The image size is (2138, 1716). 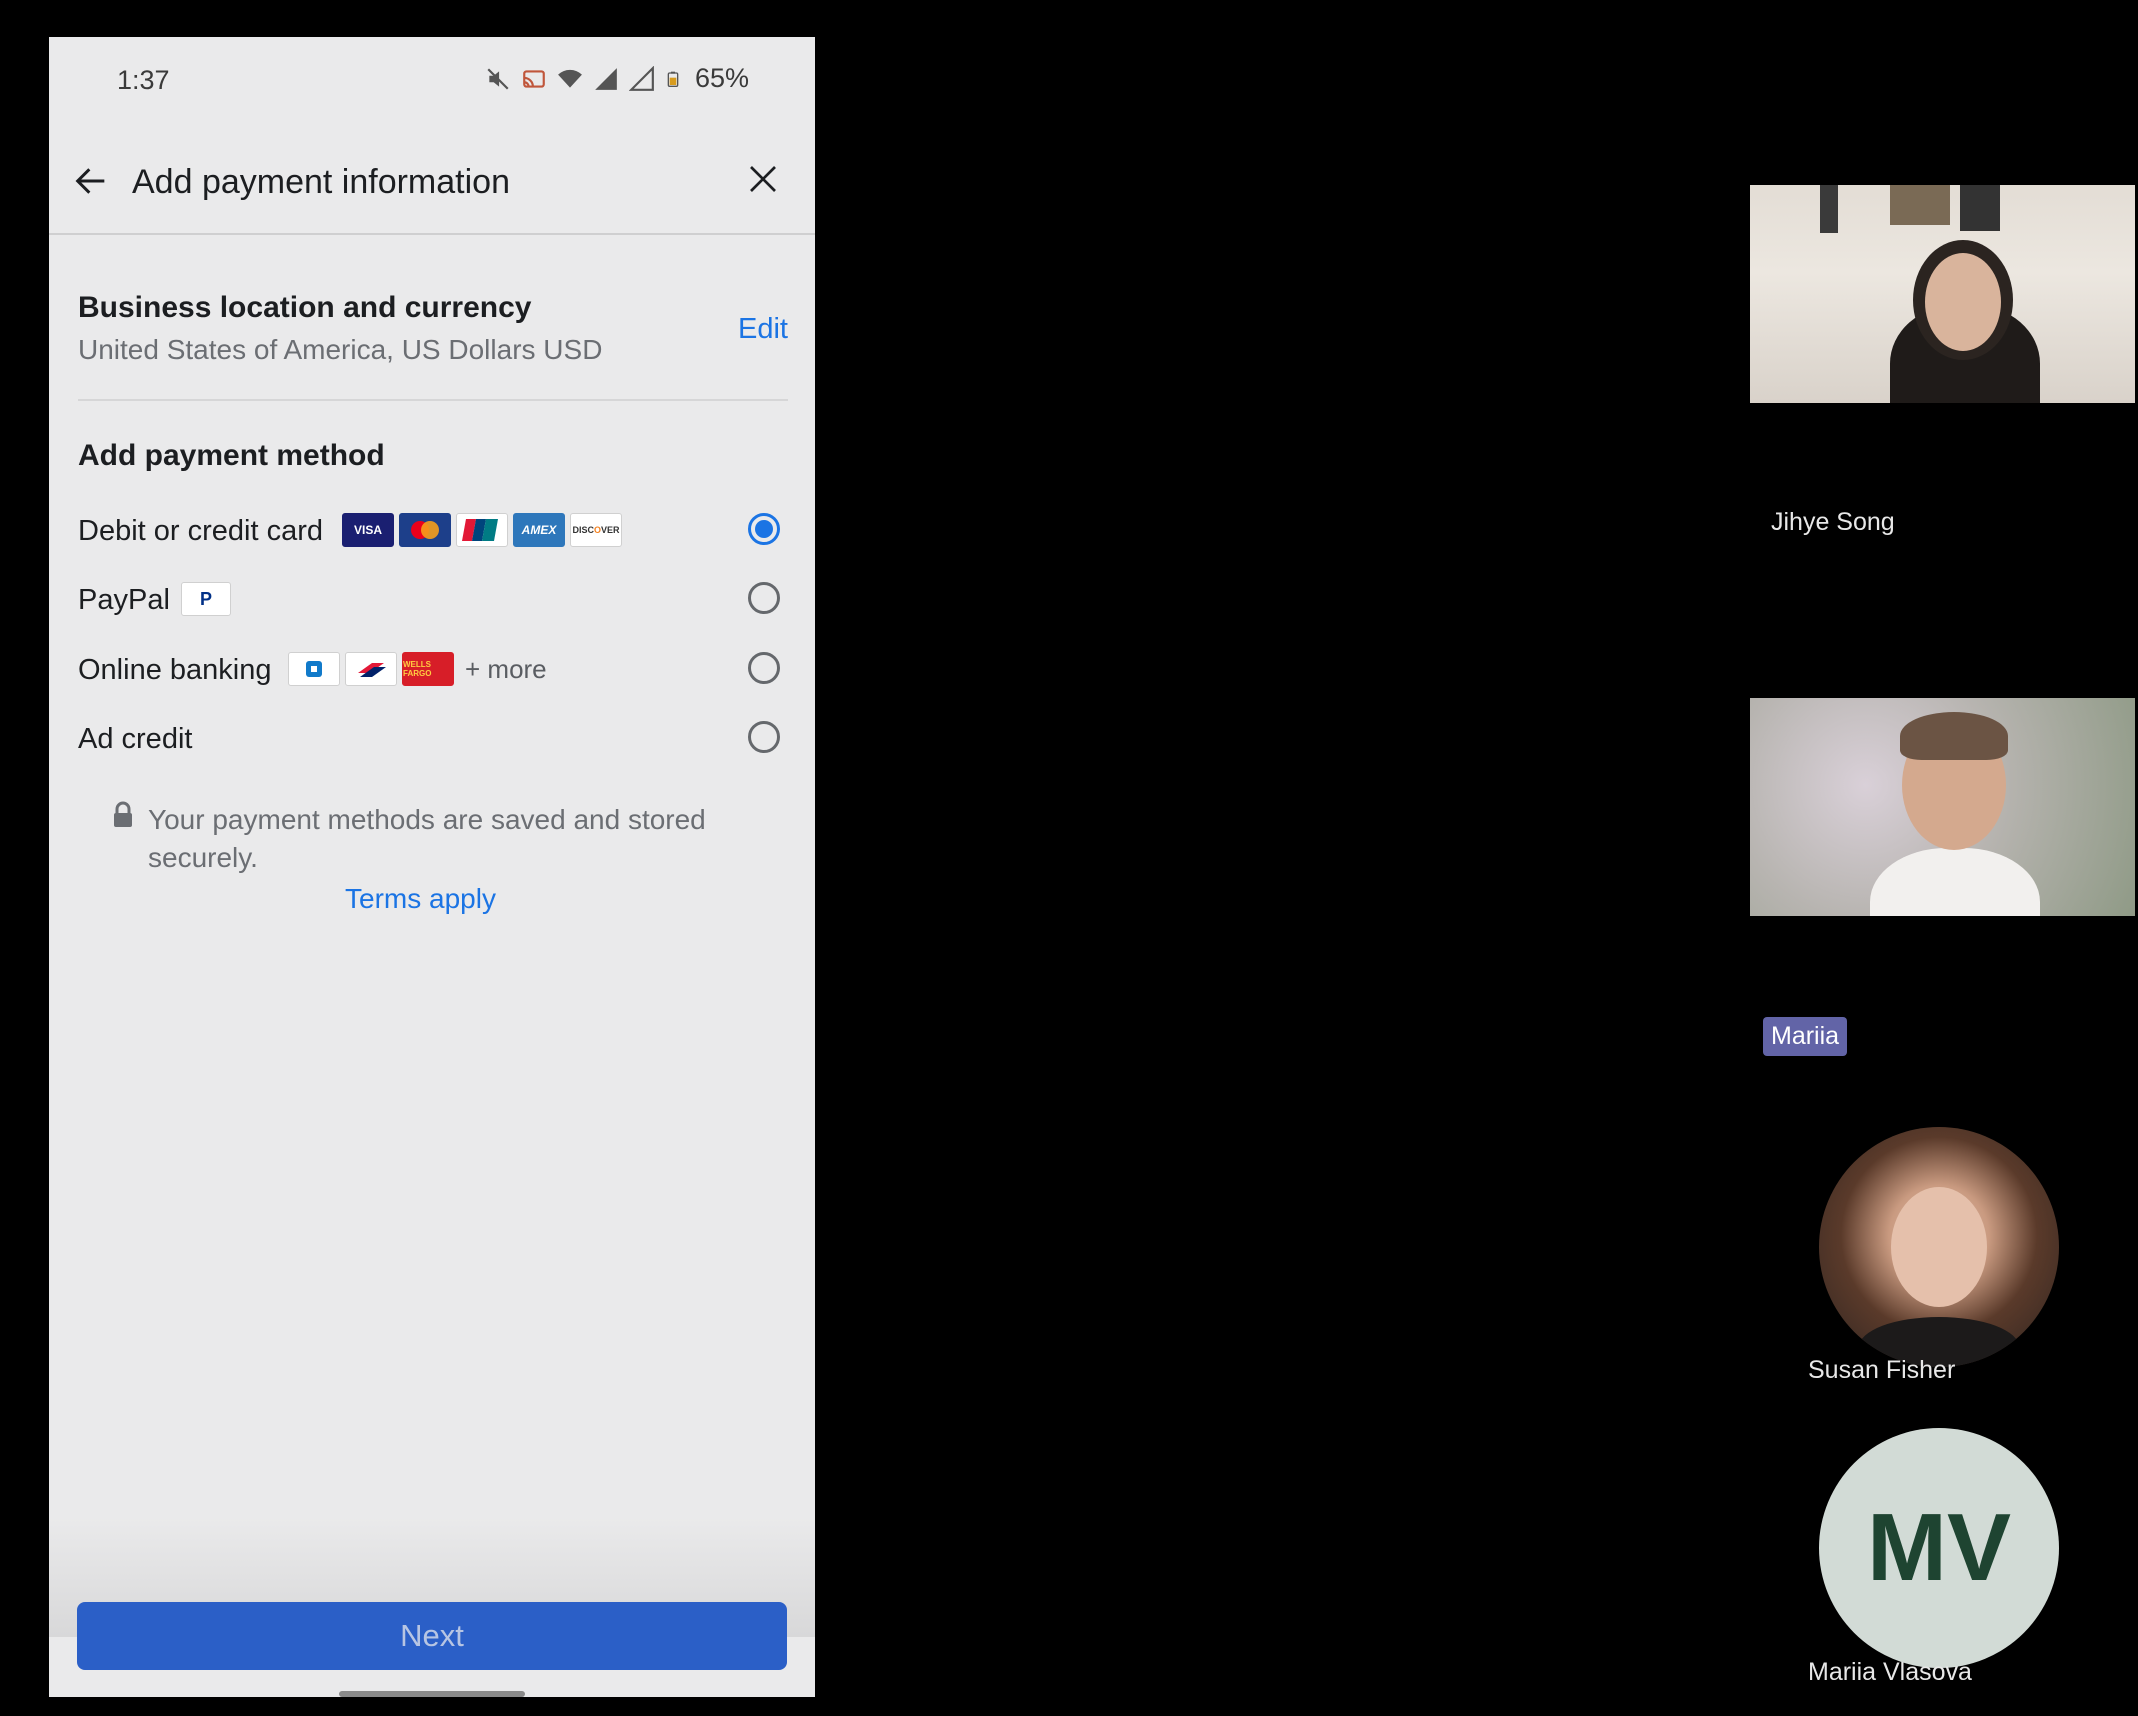 What do you see at coordinates (764, 598) in the screenshot?
I see `radio-paypal` at bounding box center [764, 598].